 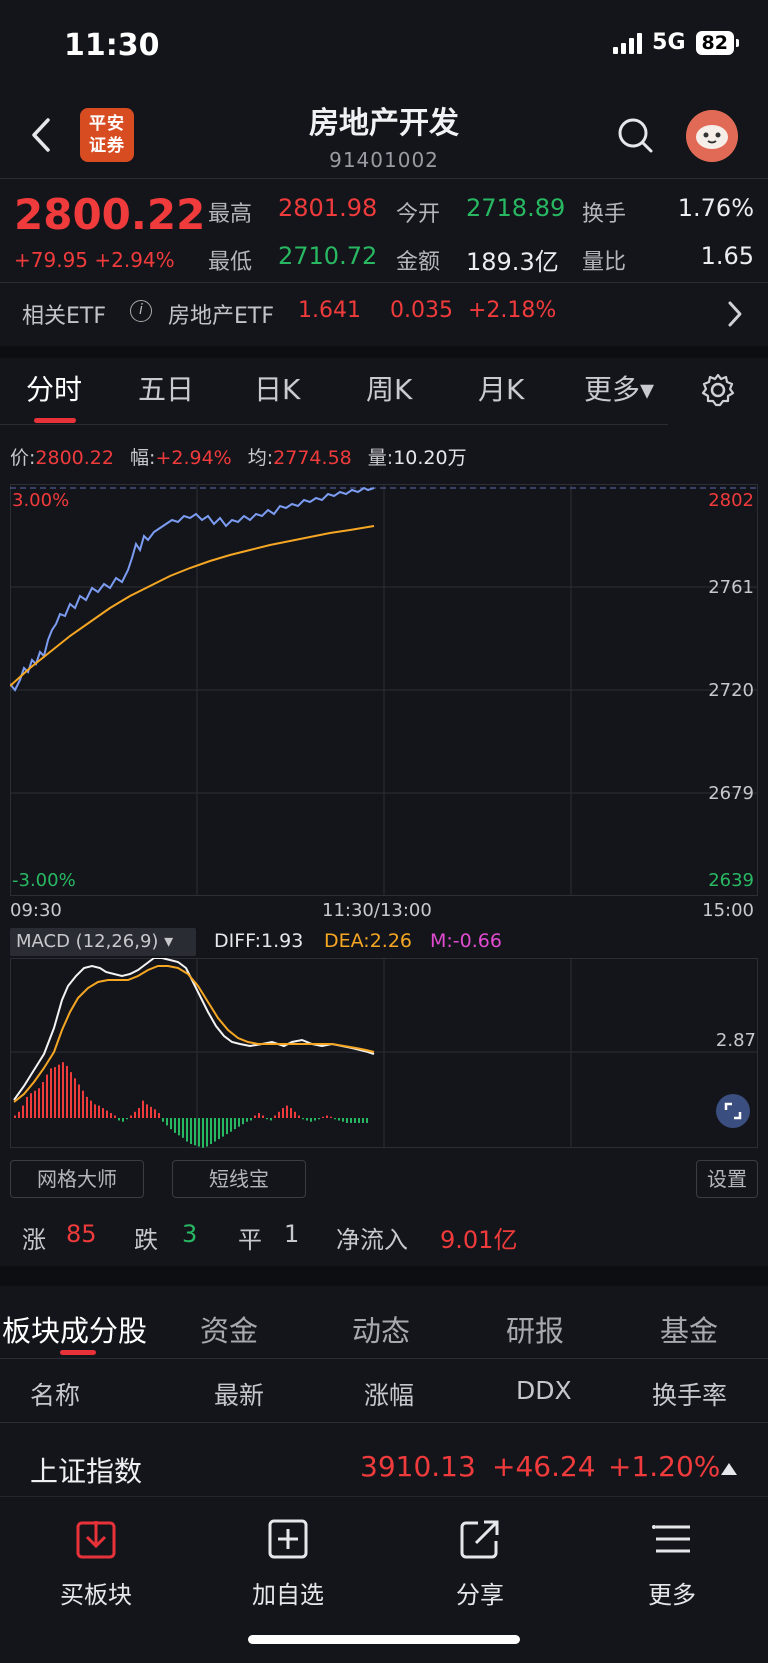 I want to click on tab-research: 研报, so click(x=535, y=1329).